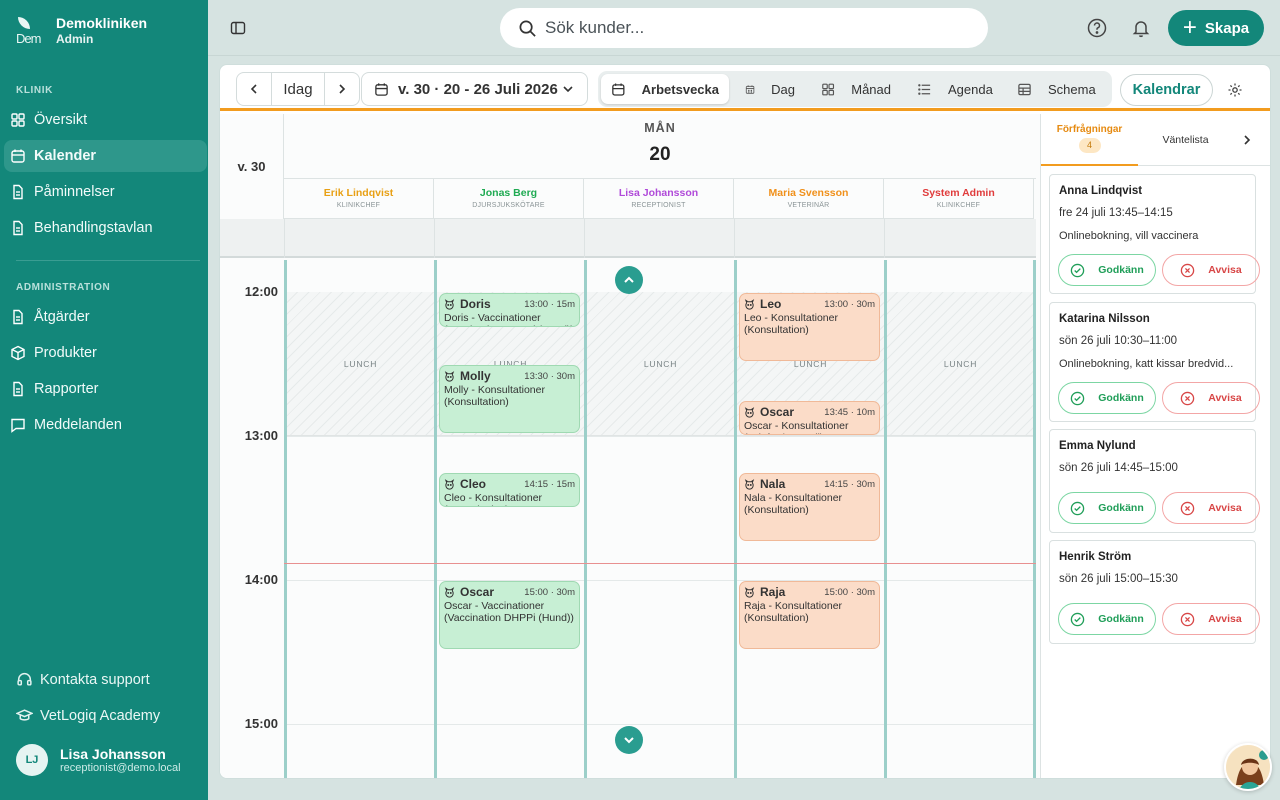 The width and height of the screenshot is (1280, 800). What do you see at coordinates (1059, 89) in the screenshot?
I see `view-schema: Schema` at bounding box center [1059, 89].